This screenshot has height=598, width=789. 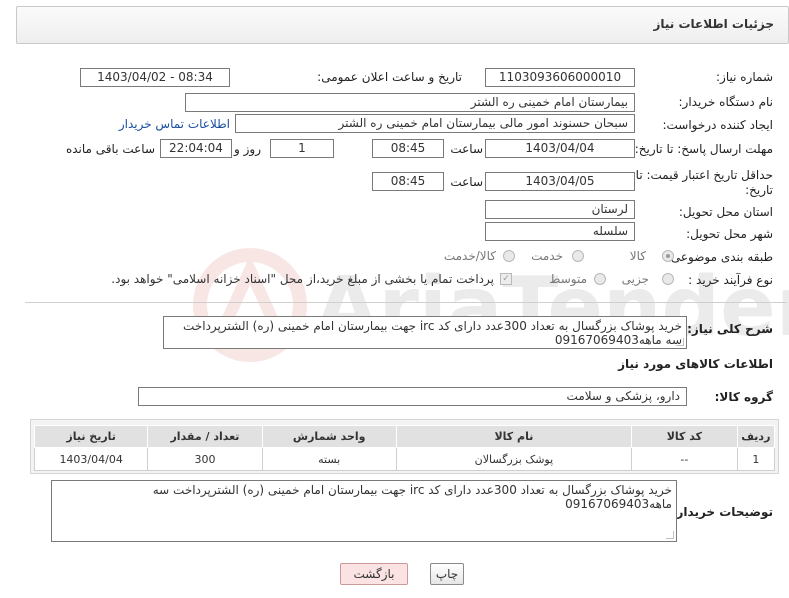 I want to click on cell-item-name: پوشک بزرگسالان, so click(x=514, y=459).